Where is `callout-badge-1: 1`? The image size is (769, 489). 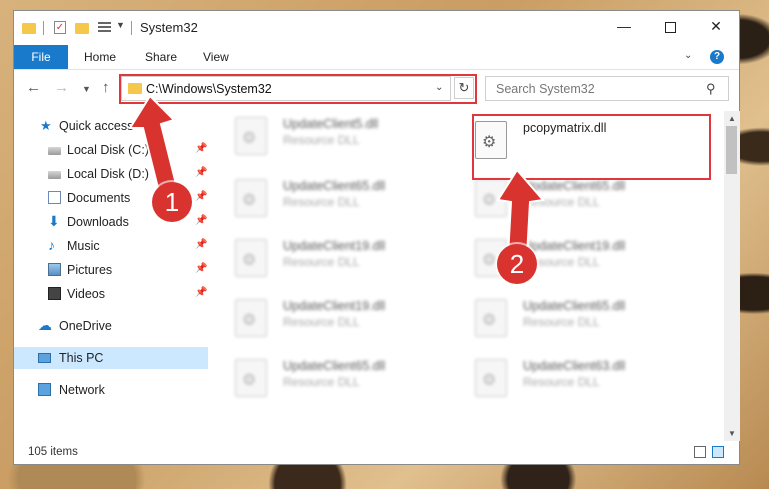
callout-badge-1: 1 is located at coordinates (172, 202).